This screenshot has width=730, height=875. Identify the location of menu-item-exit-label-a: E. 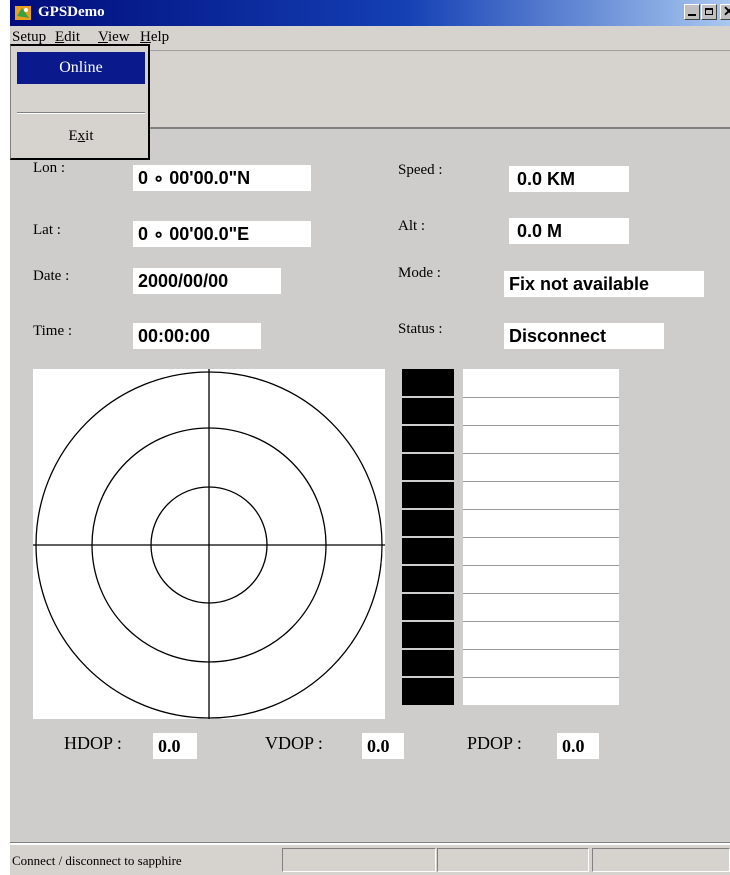
(73, 136).